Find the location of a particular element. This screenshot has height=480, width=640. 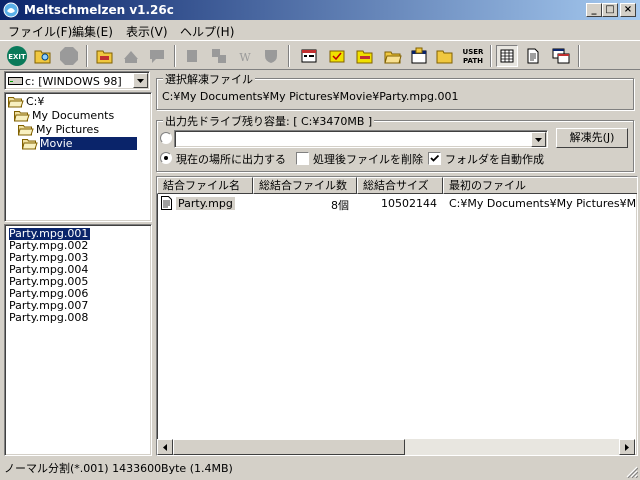

tmp-folder-icon is located at coordinates (364, 57).